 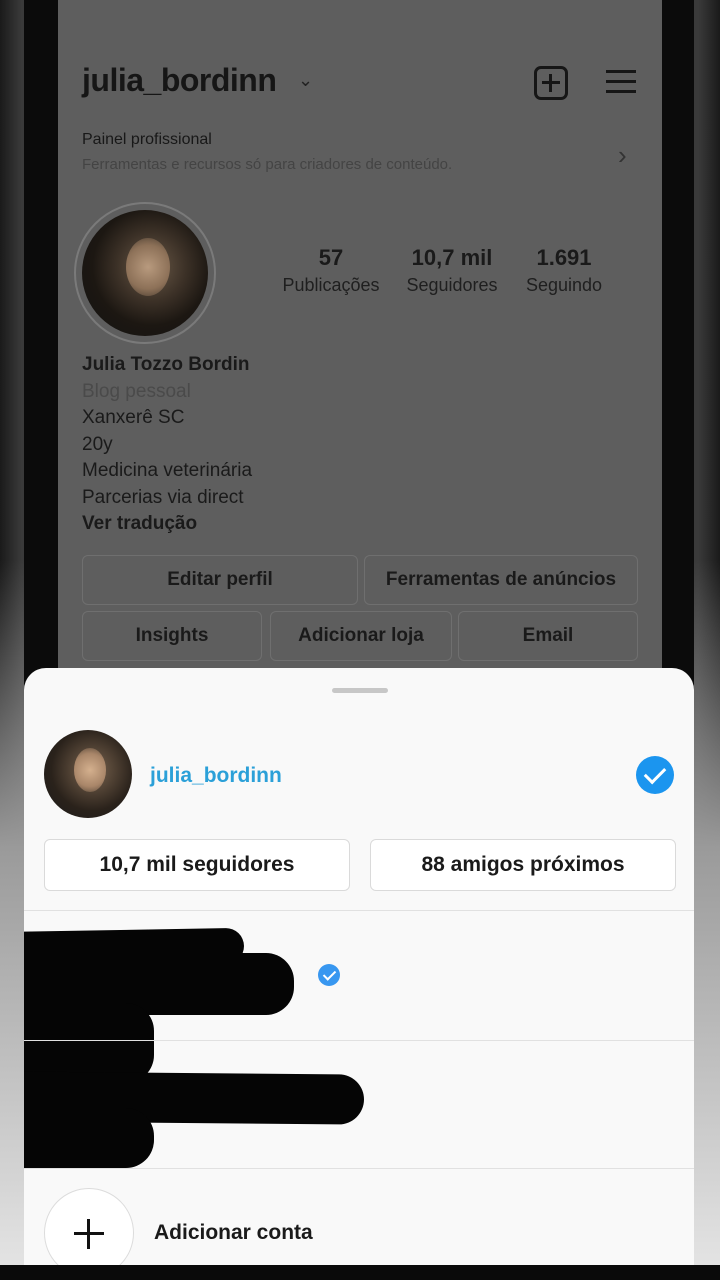 What do you see at coordinates (452, 257) in the screenshot?
I see `stat-followers-value: 10,7 mil` at bounding box center [452, 257].